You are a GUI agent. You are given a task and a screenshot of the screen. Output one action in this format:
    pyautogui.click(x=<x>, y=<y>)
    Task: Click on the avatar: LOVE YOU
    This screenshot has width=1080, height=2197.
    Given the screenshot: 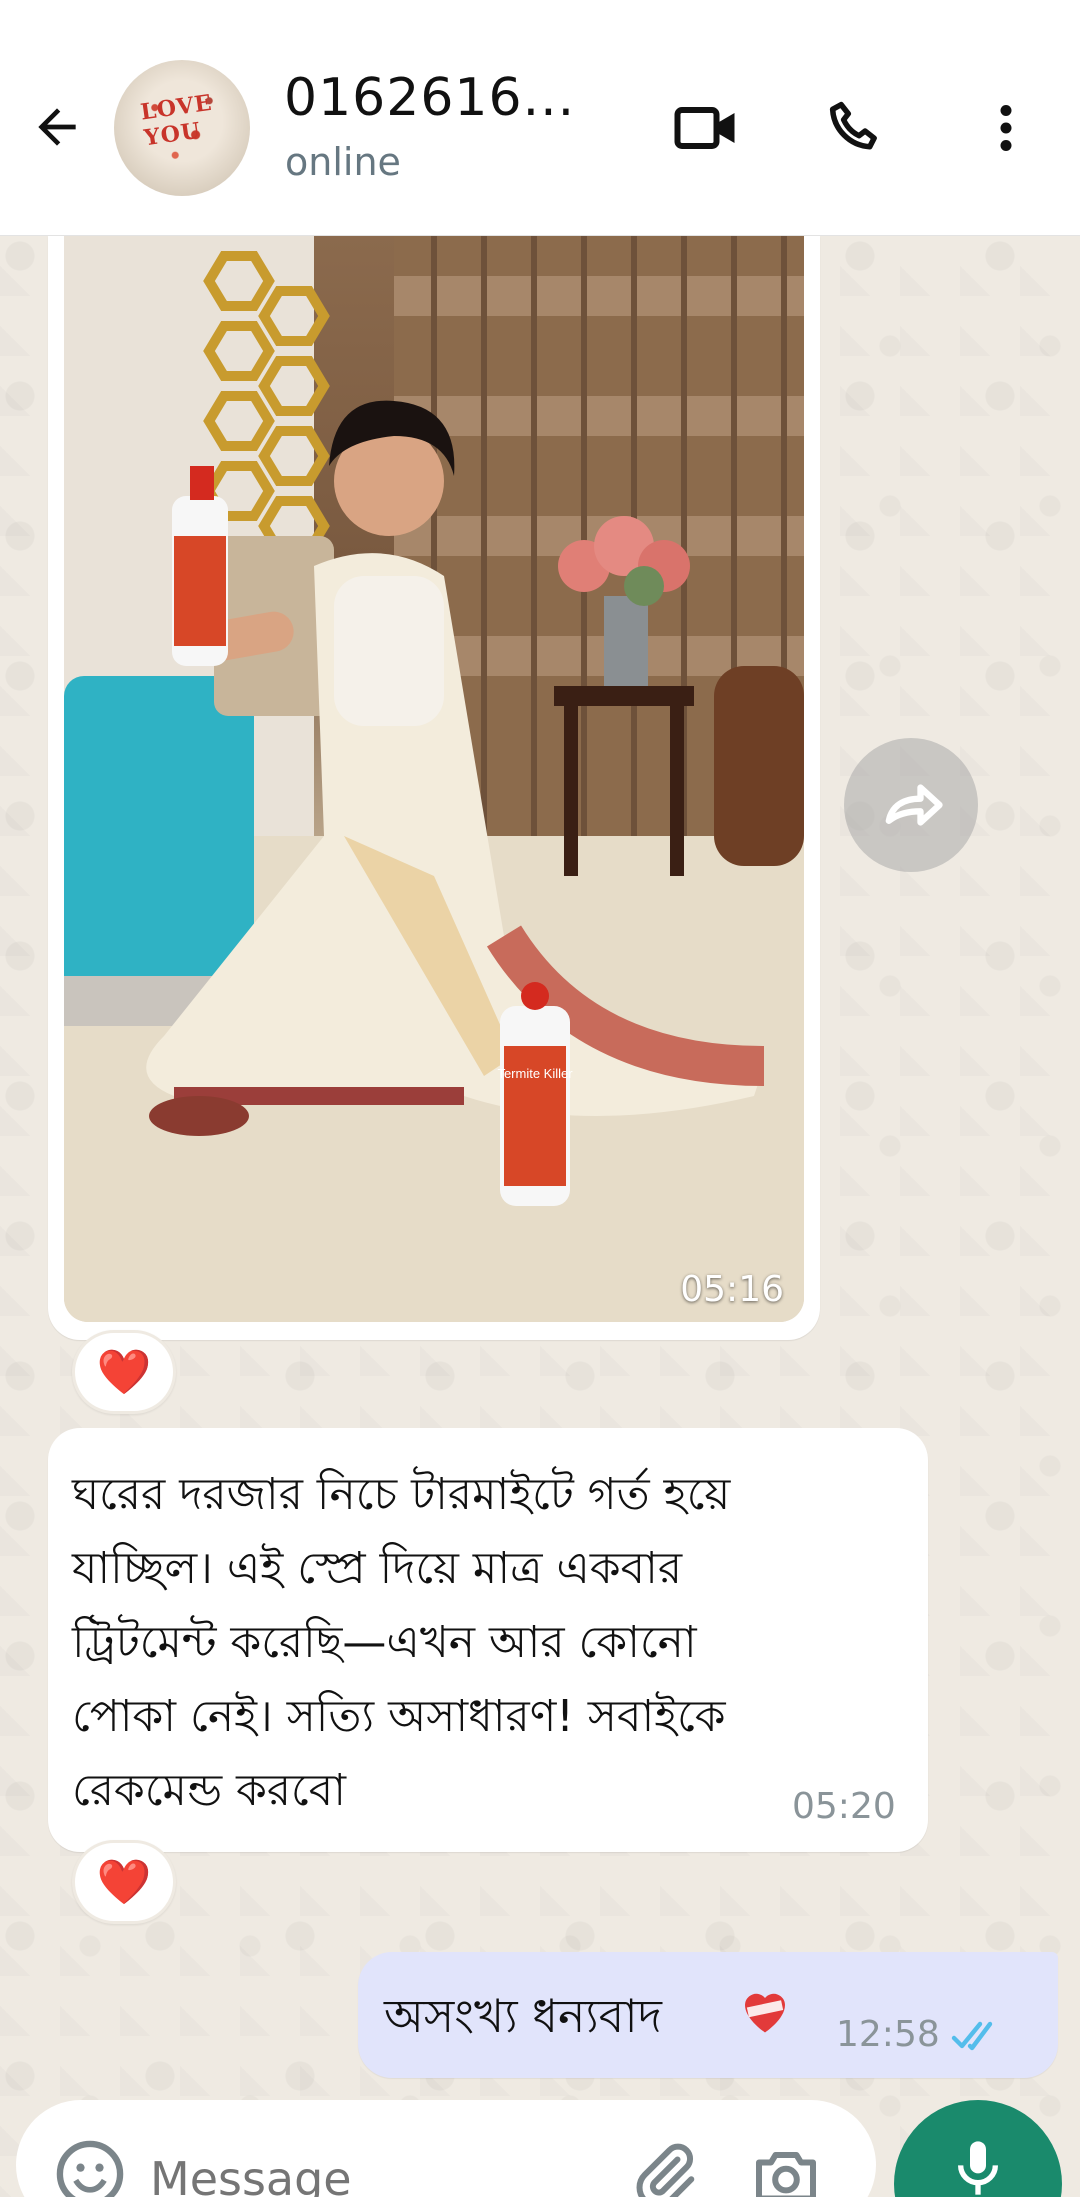 What is the action you would take?
    pyautogui.click(x=182, y=128)
    